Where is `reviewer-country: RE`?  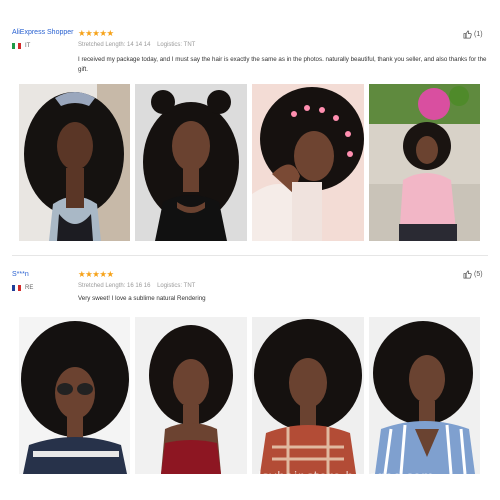
reviewer-country: RE is located at coordinates (29, 288).